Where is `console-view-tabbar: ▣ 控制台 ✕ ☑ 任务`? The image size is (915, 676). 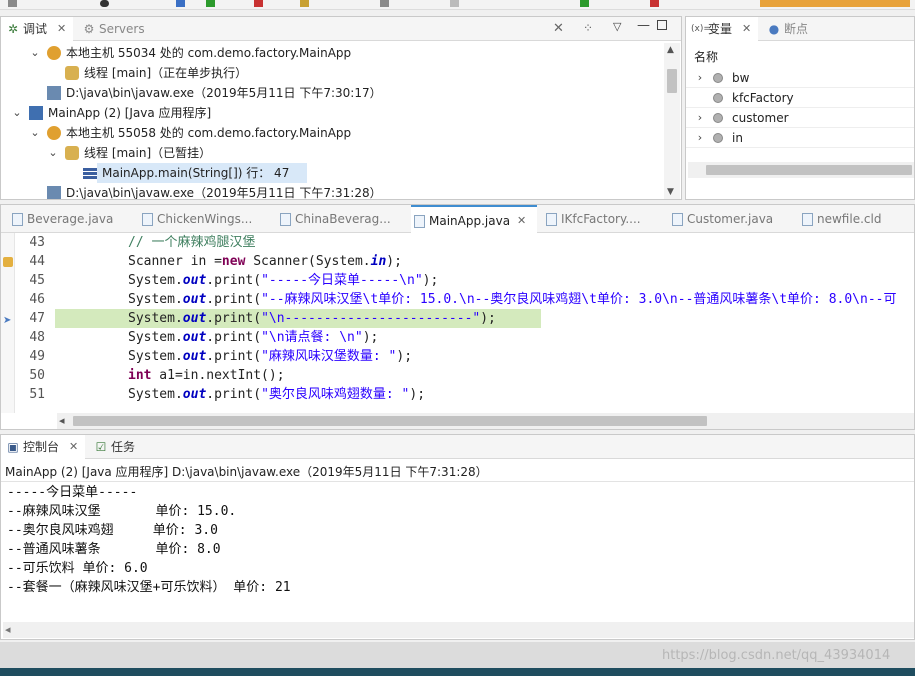 console-view-tabbar: ▣ 控制台 ✕ ☑ 任务 is located at coordinates (457, 447).